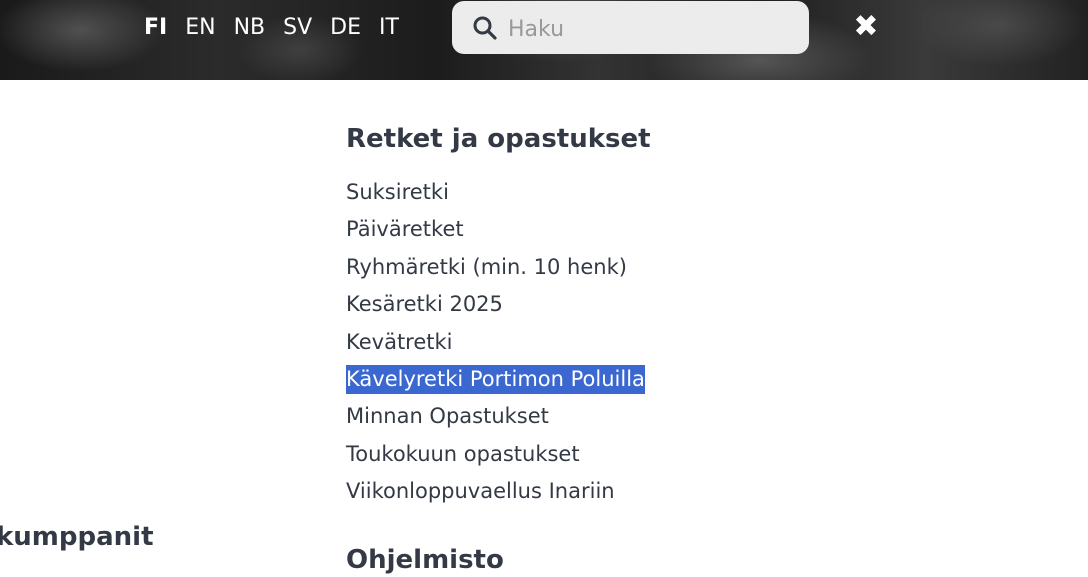 This screenshot has height=577, width=1088. I want to click on list-item: Päiväretket, so click(495, 229).